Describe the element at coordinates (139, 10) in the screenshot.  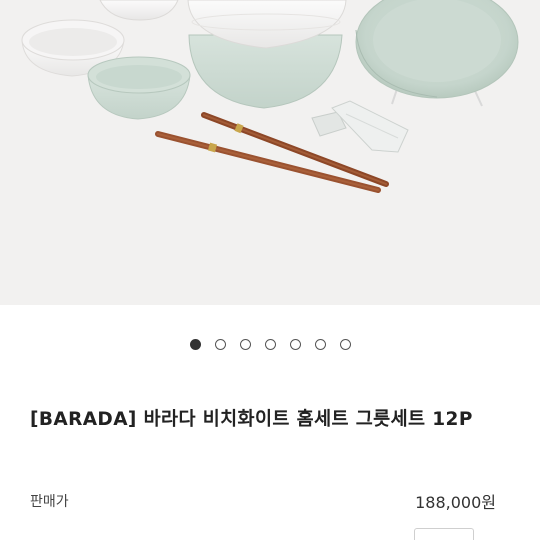
I see `bowl-top-left` at that location.